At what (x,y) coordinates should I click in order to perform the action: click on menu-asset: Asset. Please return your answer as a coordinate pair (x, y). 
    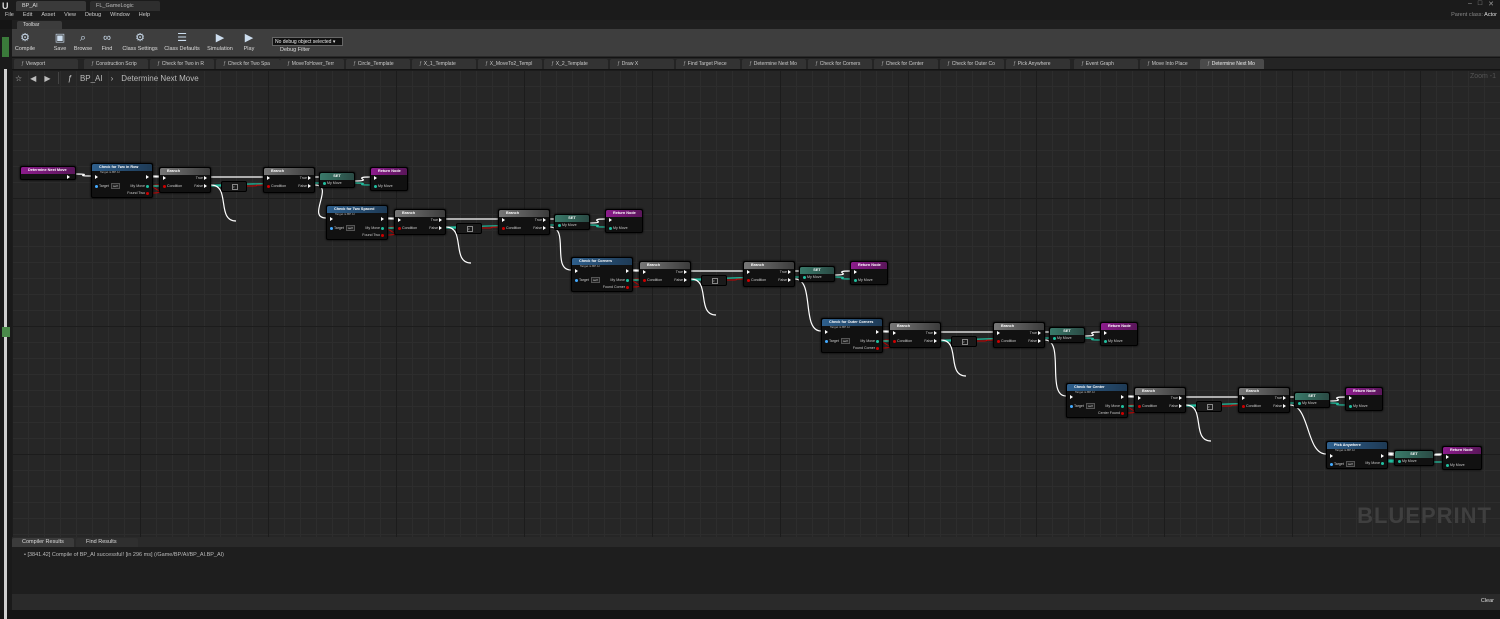
    Looking at the image, I should click on (48, 15).